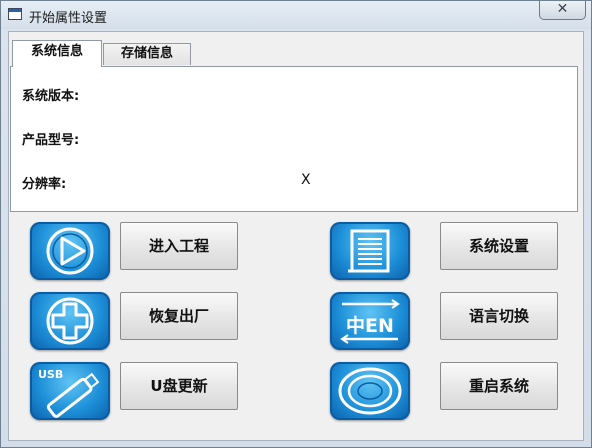 Image resolution: width=592 pixels, height=448 pixels. Describe the element at coordinates (499, 386) in the screenshot. I see `restart-system-button: 重启系统` at that location.